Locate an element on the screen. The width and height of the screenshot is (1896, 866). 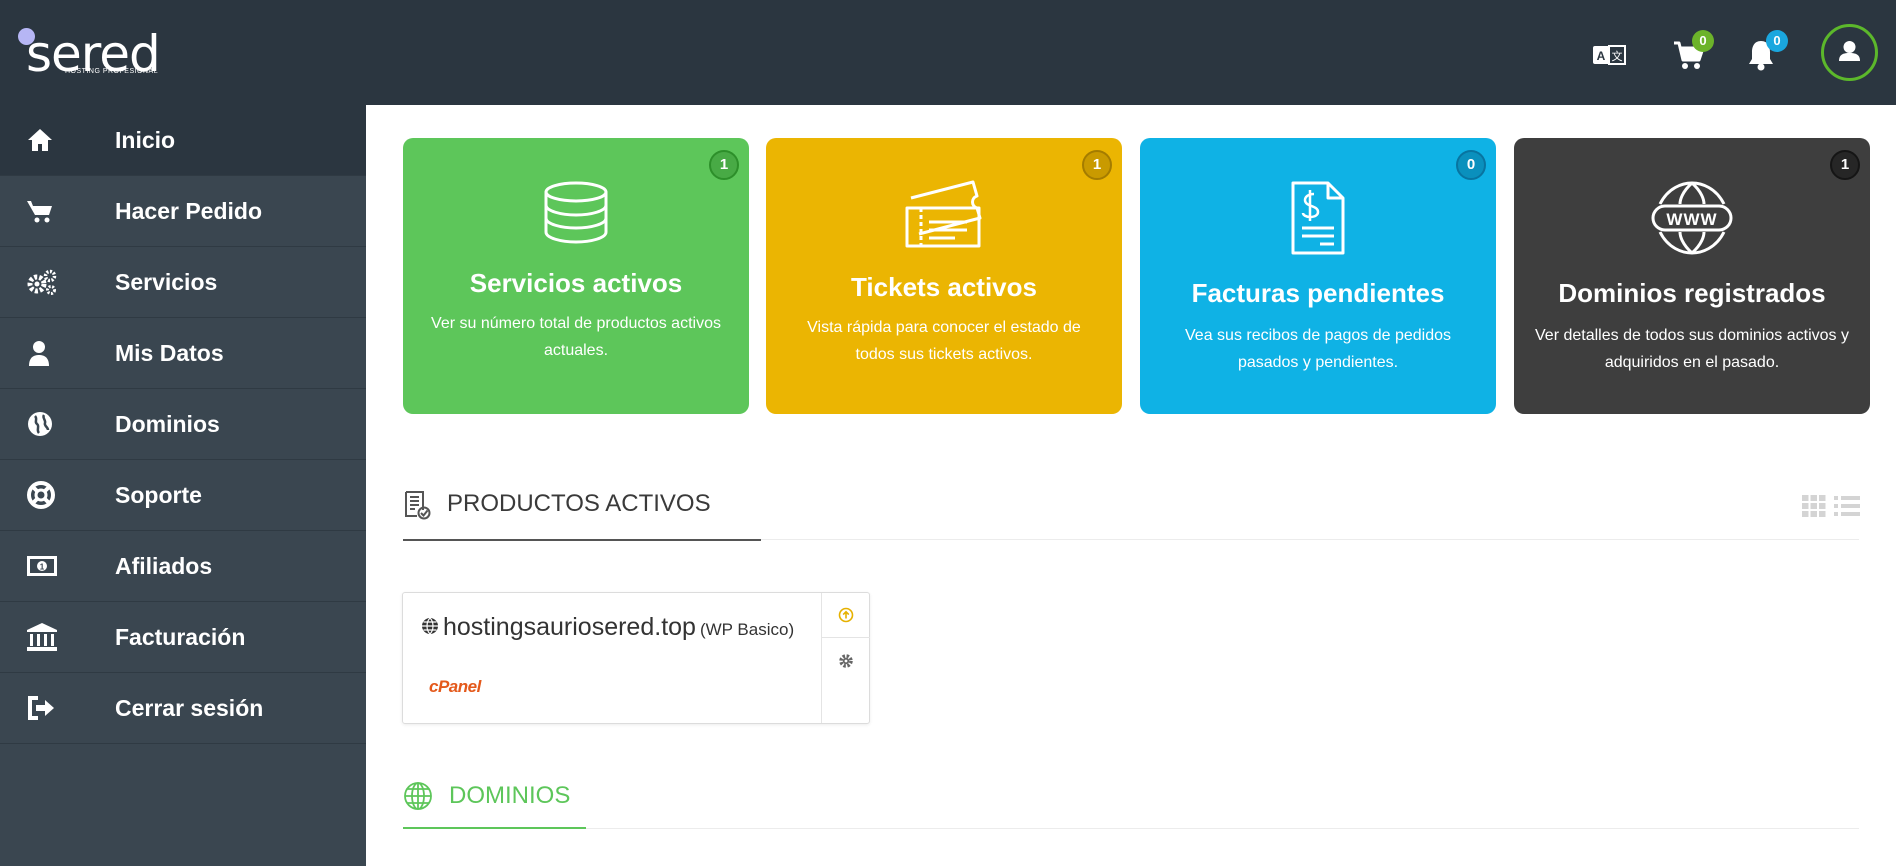
www-icon: WWW is located at coordinates (1692, 218).